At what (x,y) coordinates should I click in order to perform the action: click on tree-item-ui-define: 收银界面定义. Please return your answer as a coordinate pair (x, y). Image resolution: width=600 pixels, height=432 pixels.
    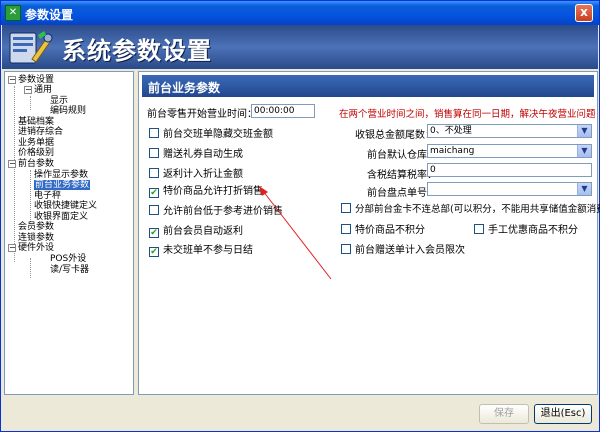
    Looking at the image, I should click on (61, 217).